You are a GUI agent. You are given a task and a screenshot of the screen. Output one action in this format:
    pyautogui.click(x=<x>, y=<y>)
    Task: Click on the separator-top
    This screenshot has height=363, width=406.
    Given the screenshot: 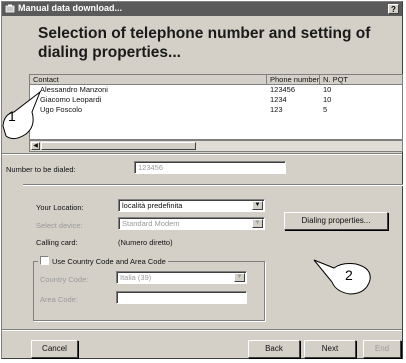 What is the action you would take?
    pyautogui.click(x=202, y=154)
    